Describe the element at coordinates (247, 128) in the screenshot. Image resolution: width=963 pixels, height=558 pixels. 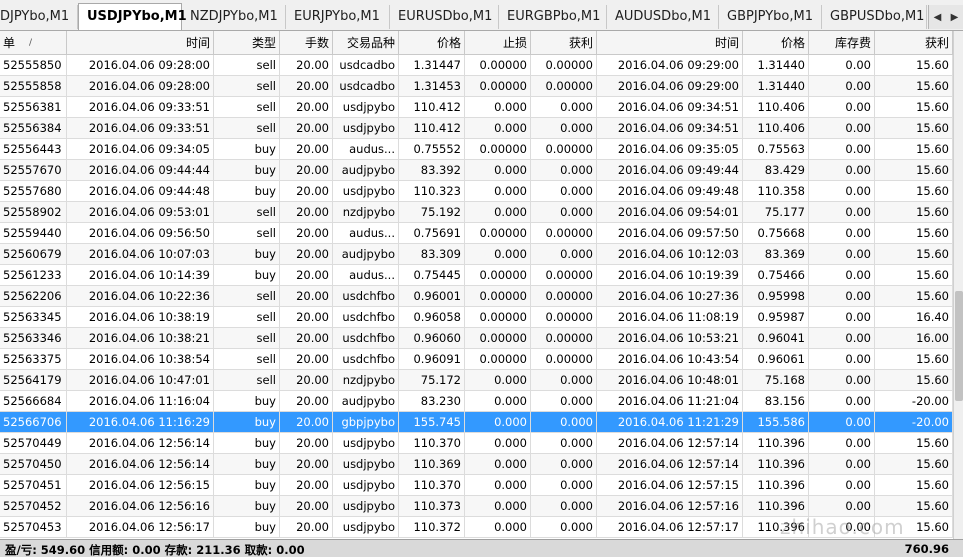
I see `table-cell: sell` at that location.